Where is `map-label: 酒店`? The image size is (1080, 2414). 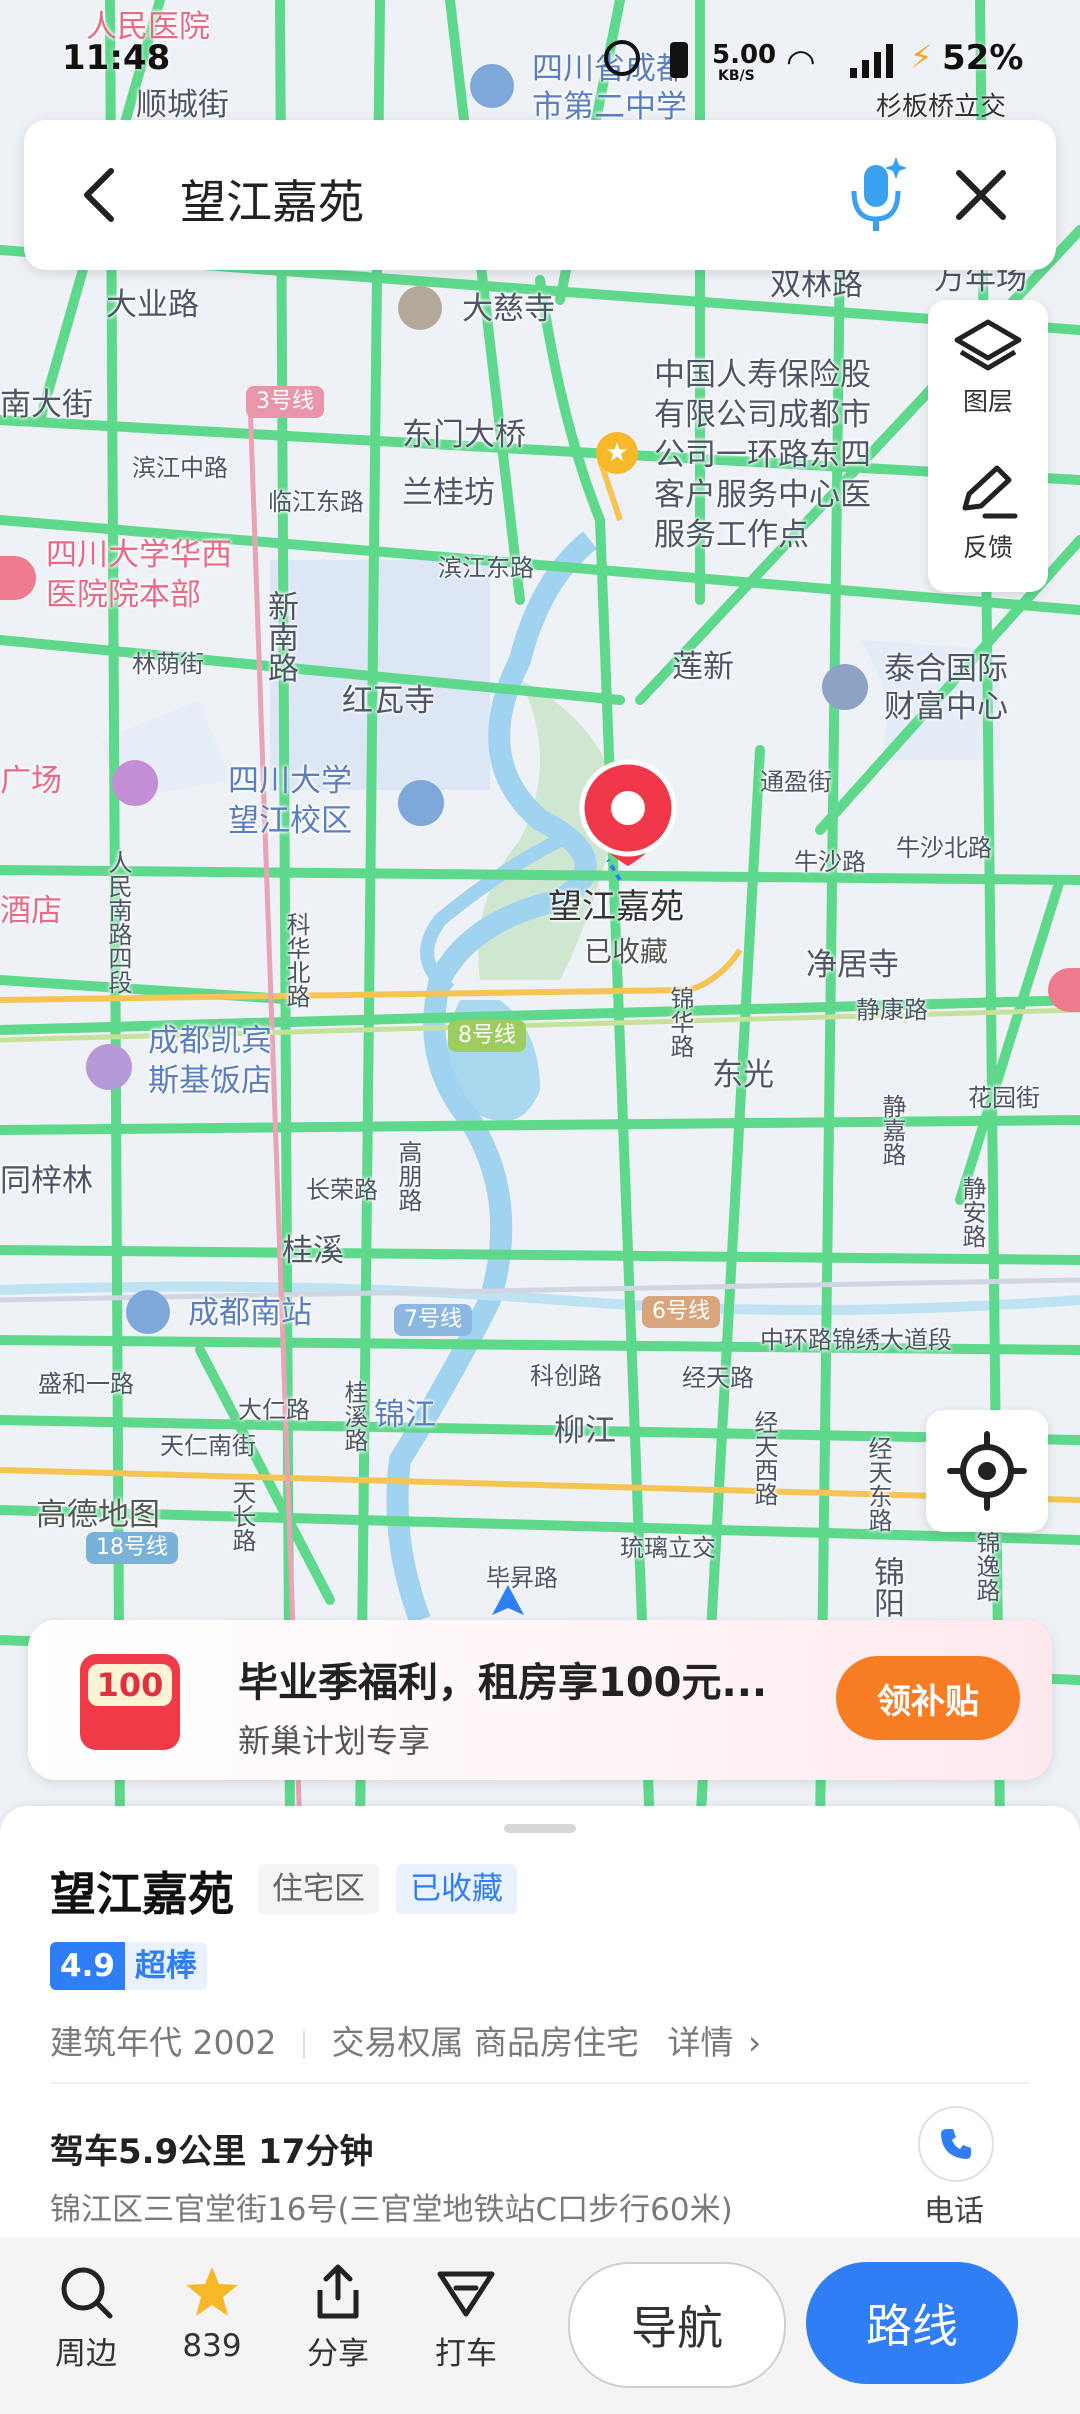
map-label: 酒店 is located at coordinates (31, 911).